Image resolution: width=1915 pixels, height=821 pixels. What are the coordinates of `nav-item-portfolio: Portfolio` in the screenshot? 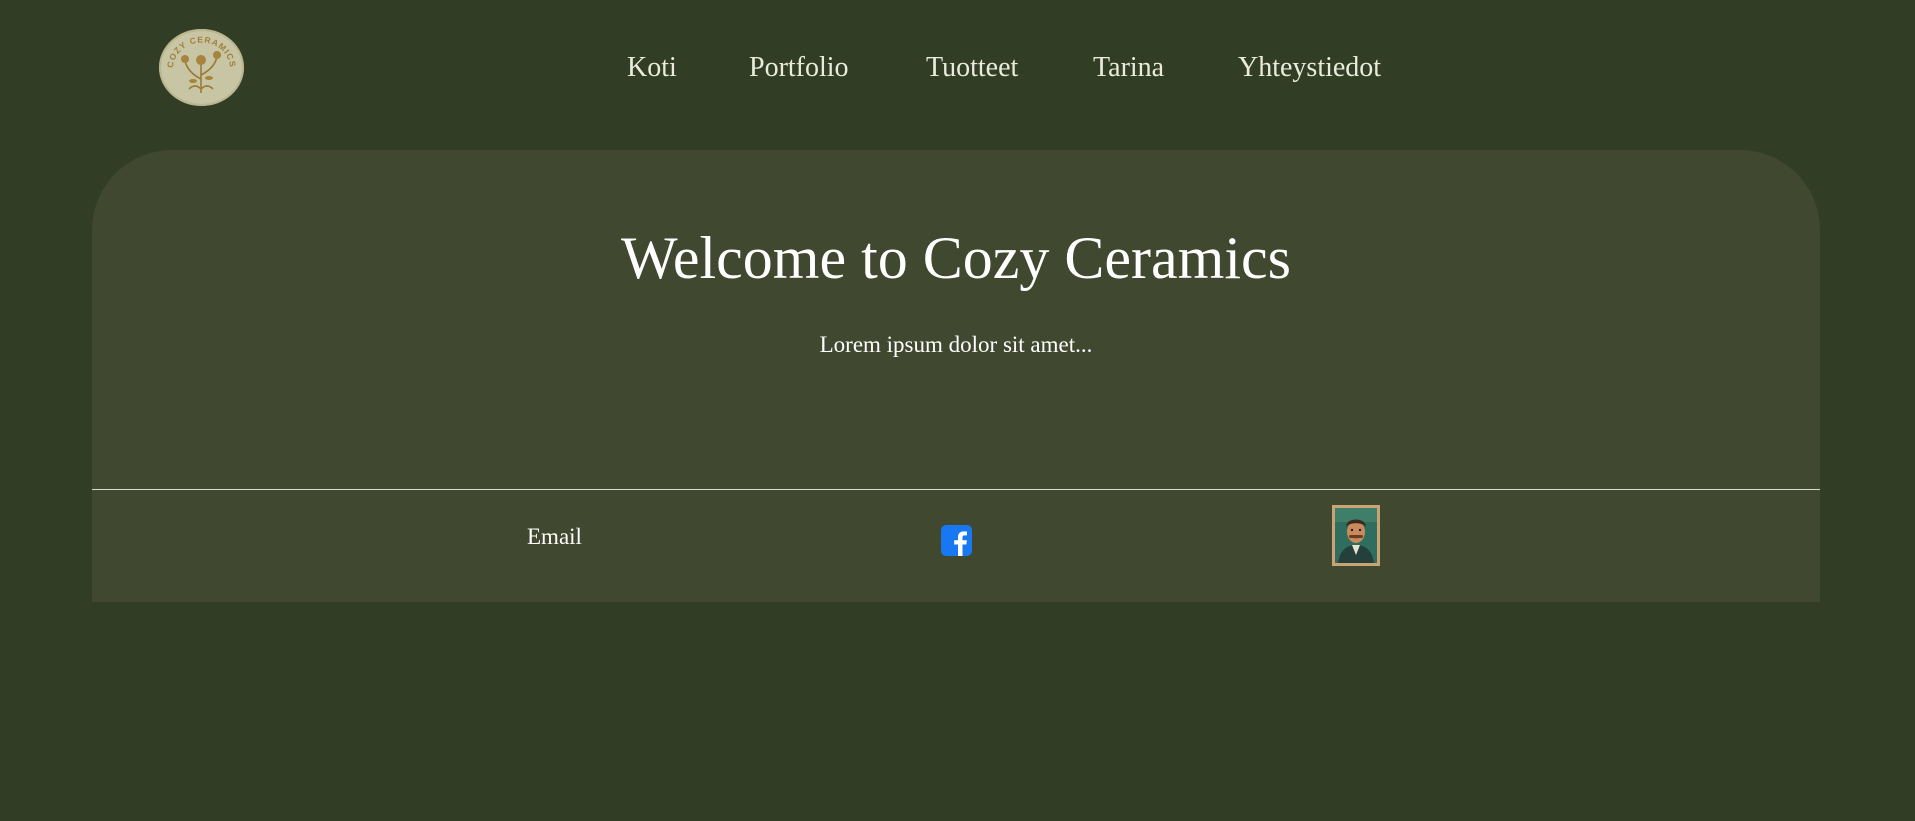 It's located at (799, 68).